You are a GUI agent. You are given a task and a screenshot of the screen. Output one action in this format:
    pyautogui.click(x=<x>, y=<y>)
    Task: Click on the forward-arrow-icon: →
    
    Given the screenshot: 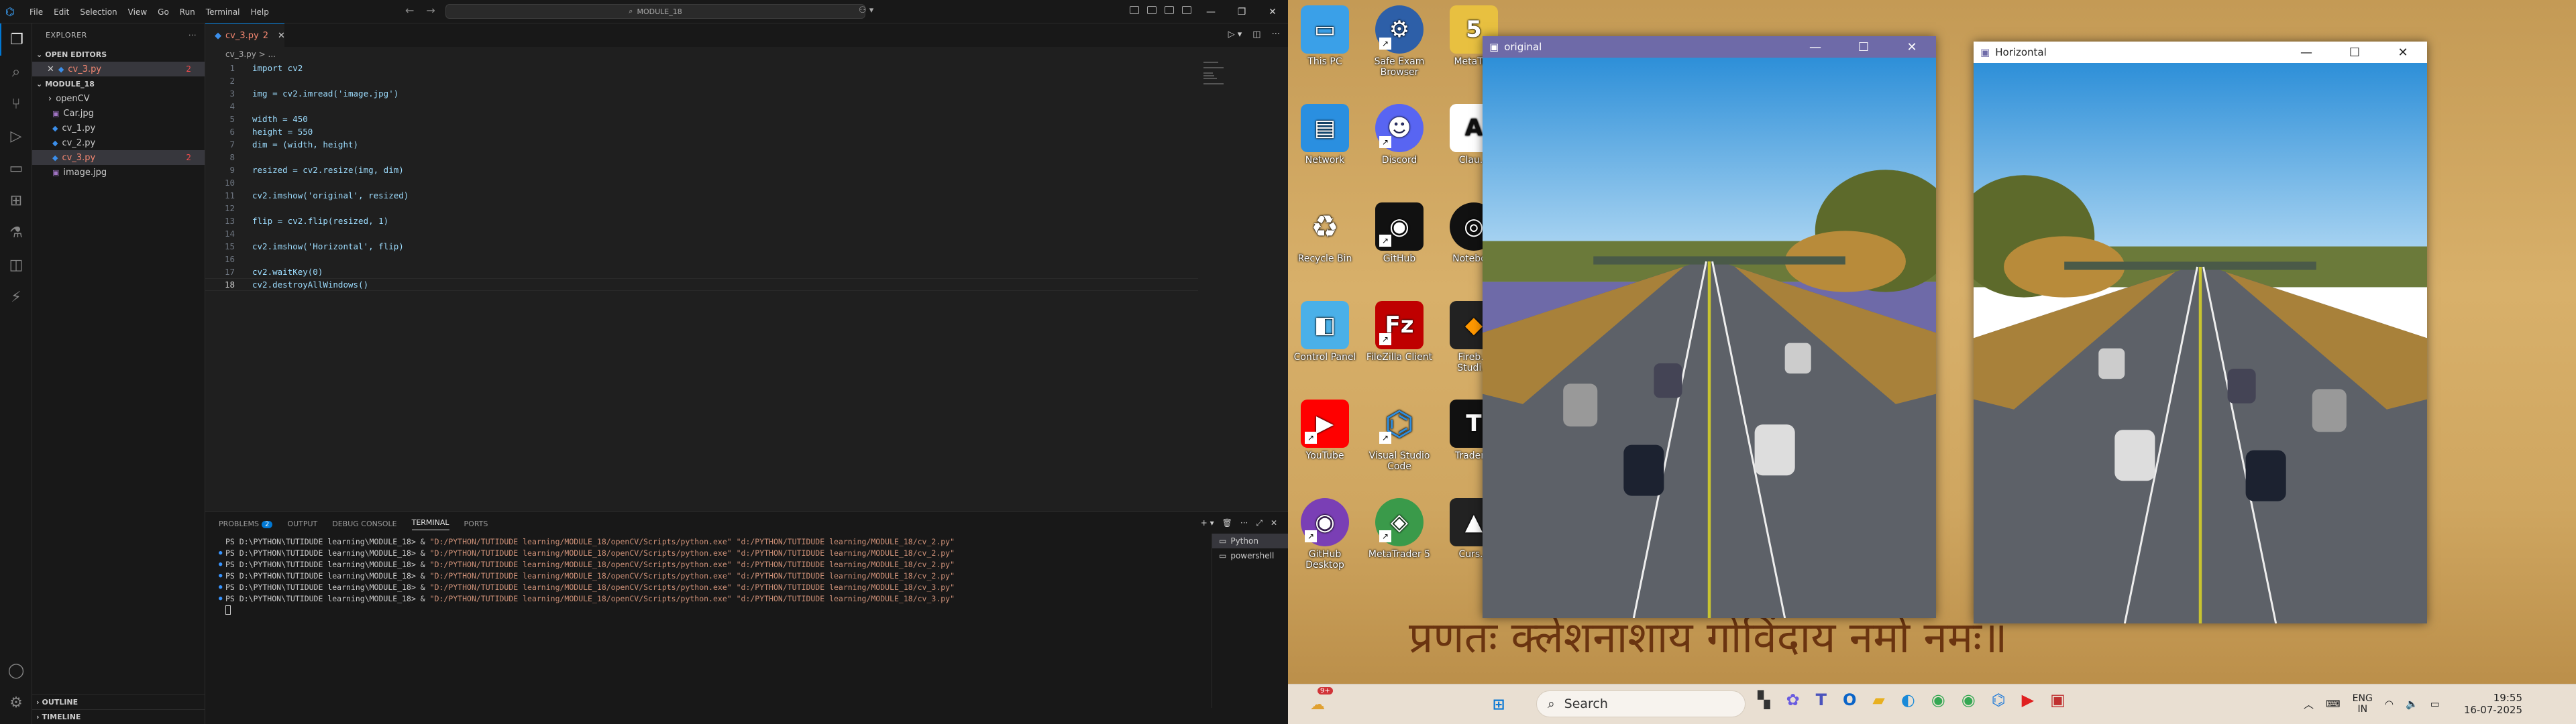 What is the action you would take?
    pyautogui.click(x=430, y=10)
    